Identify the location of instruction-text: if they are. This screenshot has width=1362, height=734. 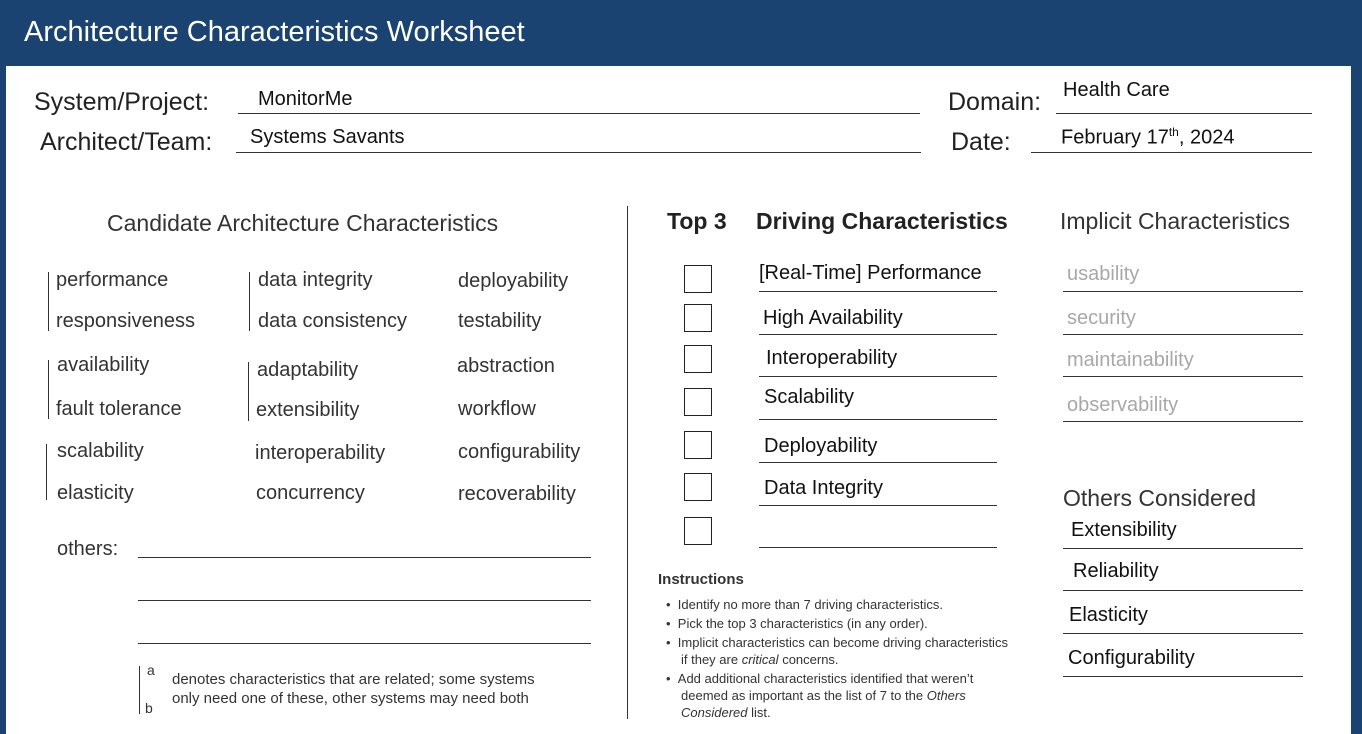
(710, 659).